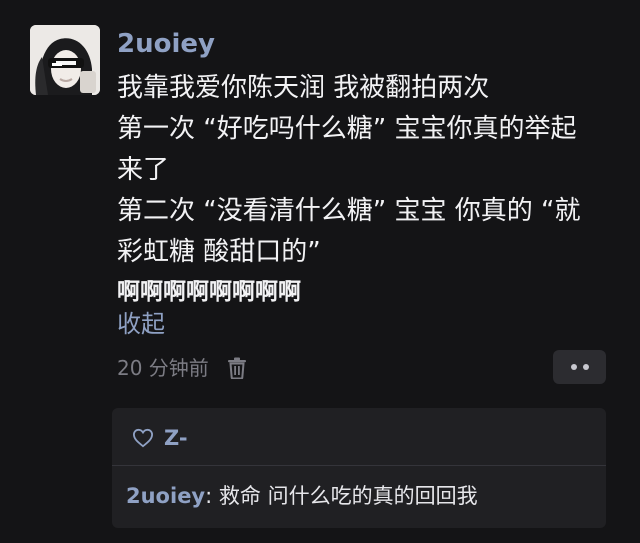 The width and height of the screenshot is (640, 543). What do you see at coordinates (579, 367) in the screenshot?
I see `more-button` at bounding box center [579, 367].